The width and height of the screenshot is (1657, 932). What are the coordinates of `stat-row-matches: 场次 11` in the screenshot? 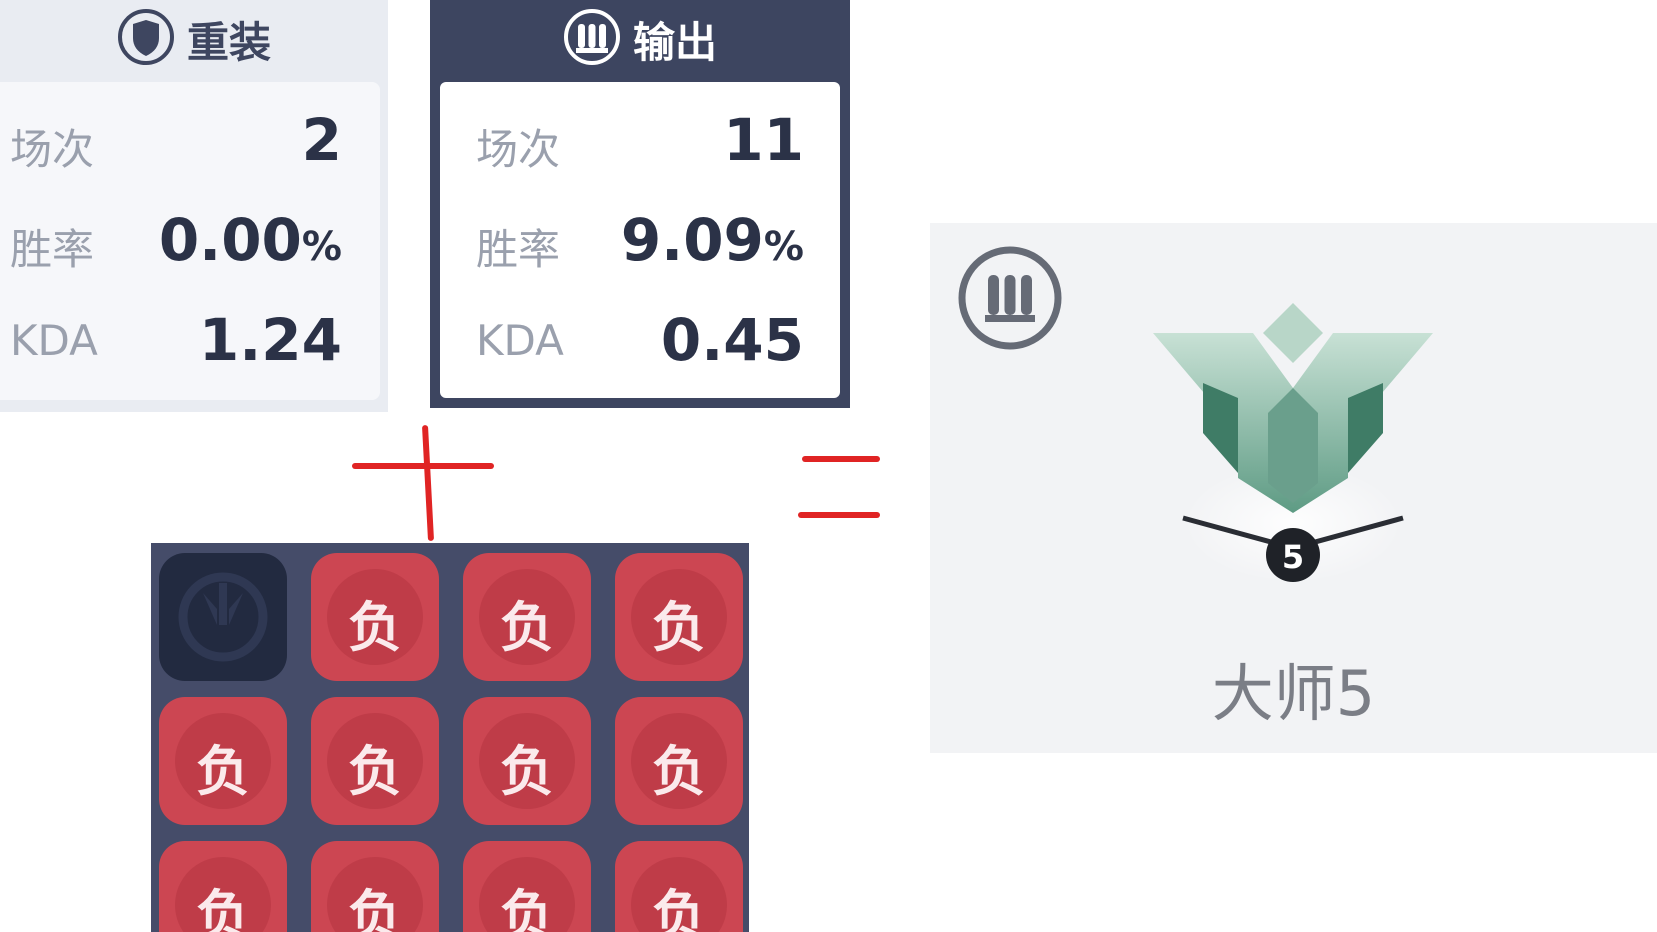 It's located at (640, 140).